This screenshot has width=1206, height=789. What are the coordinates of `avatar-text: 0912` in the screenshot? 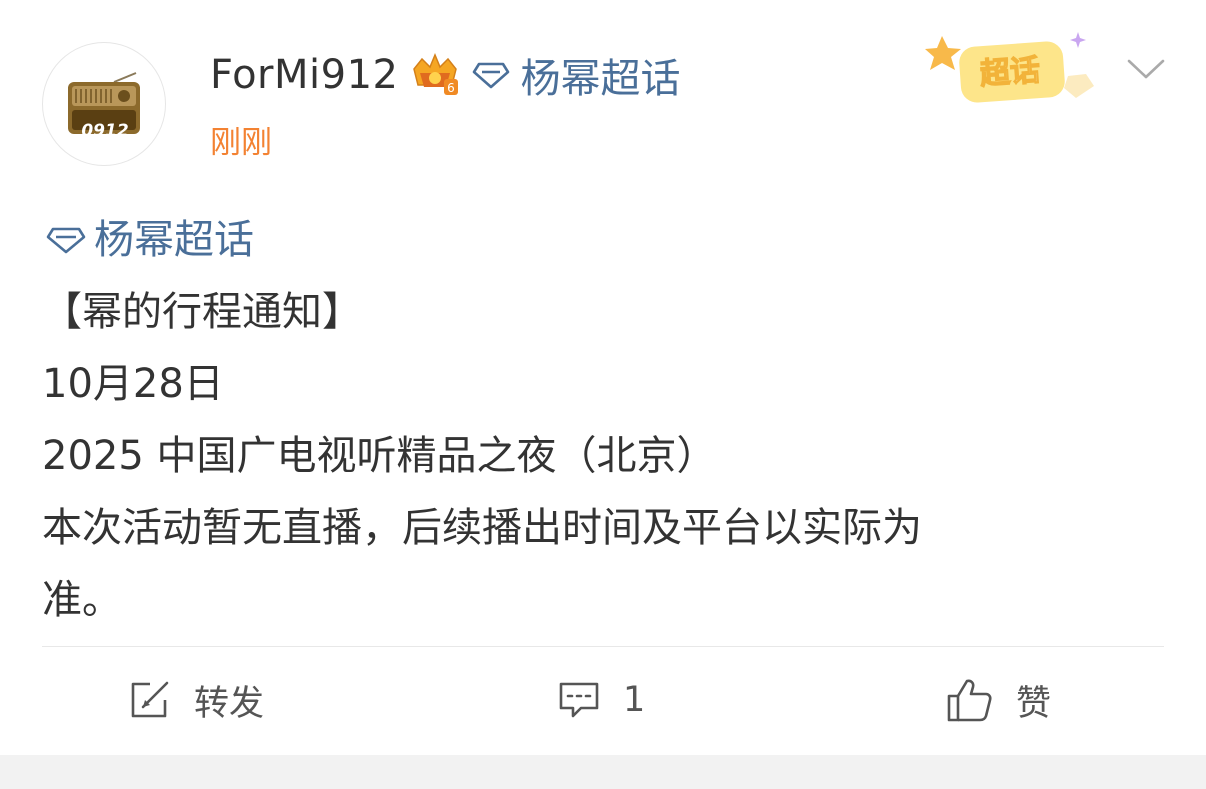 It's located at (105, 131).